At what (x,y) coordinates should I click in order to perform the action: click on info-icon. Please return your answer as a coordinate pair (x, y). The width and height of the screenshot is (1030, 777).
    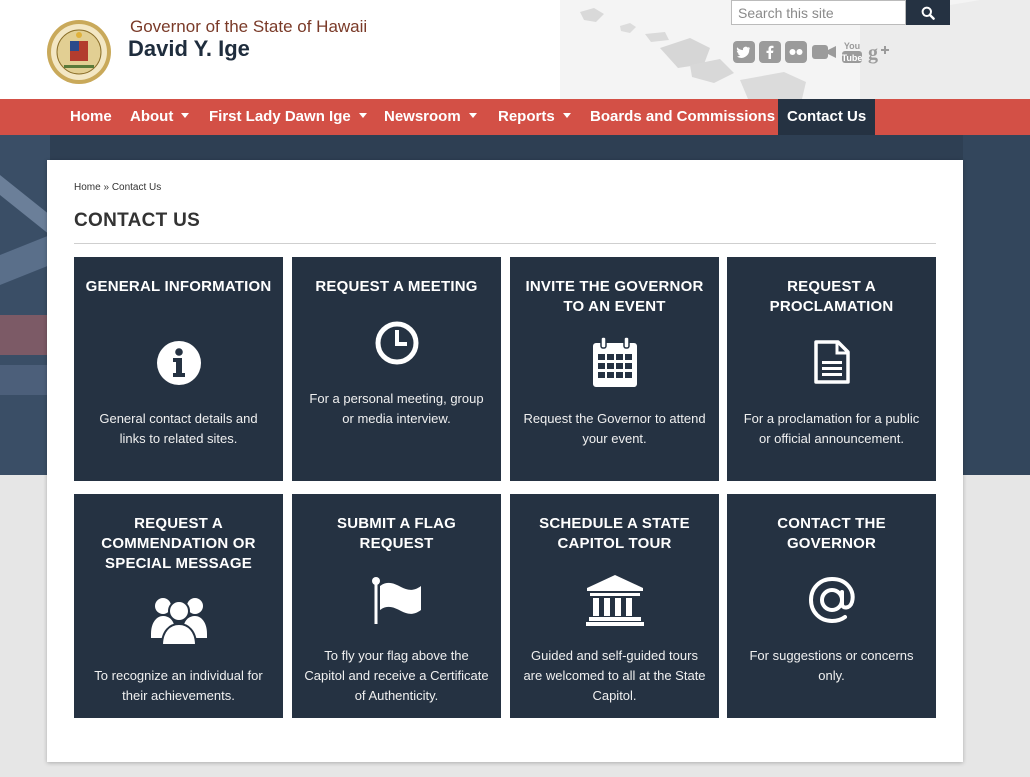
    Looking at the image, I should click on (178, 363).